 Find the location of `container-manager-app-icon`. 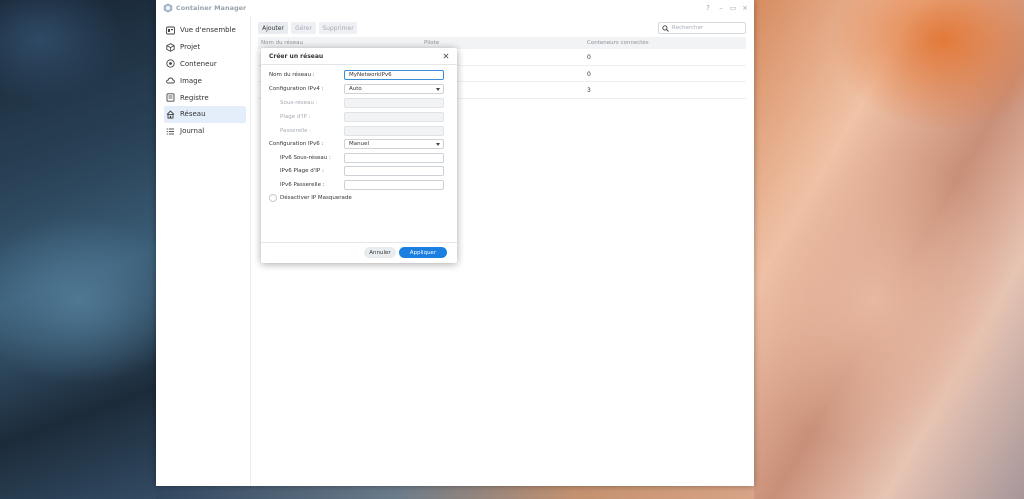

container-manager-app-icon is located at coordinates (168, 8).